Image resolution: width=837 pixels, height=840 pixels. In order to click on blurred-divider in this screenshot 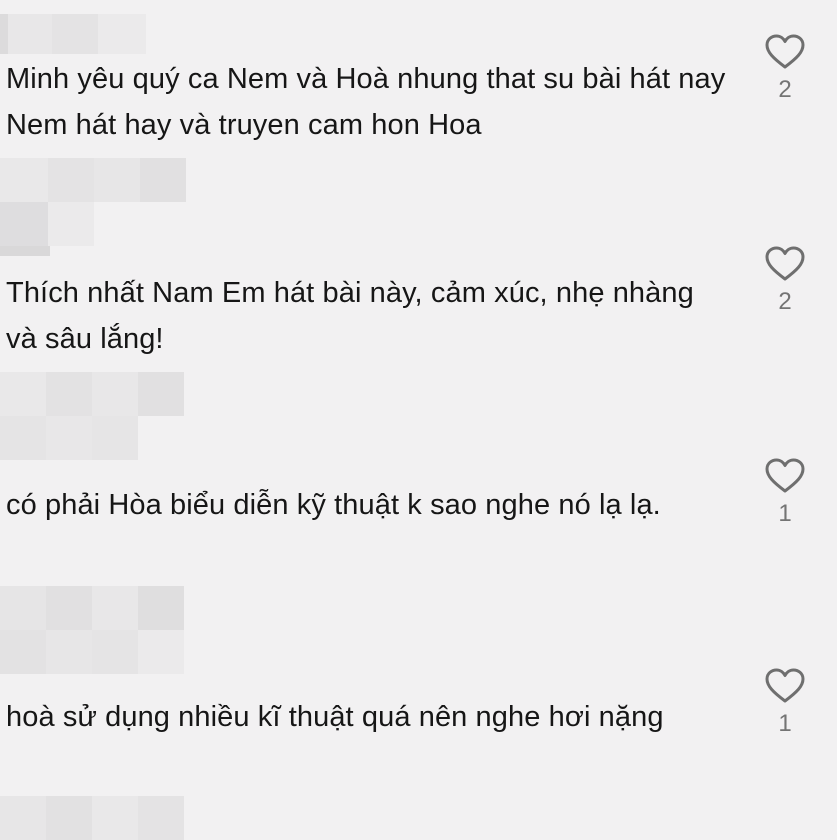, I will do `click(25, 251)`.